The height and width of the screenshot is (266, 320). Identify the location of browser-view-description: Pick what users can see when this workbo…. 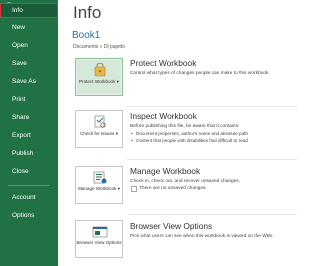
(202, 236).